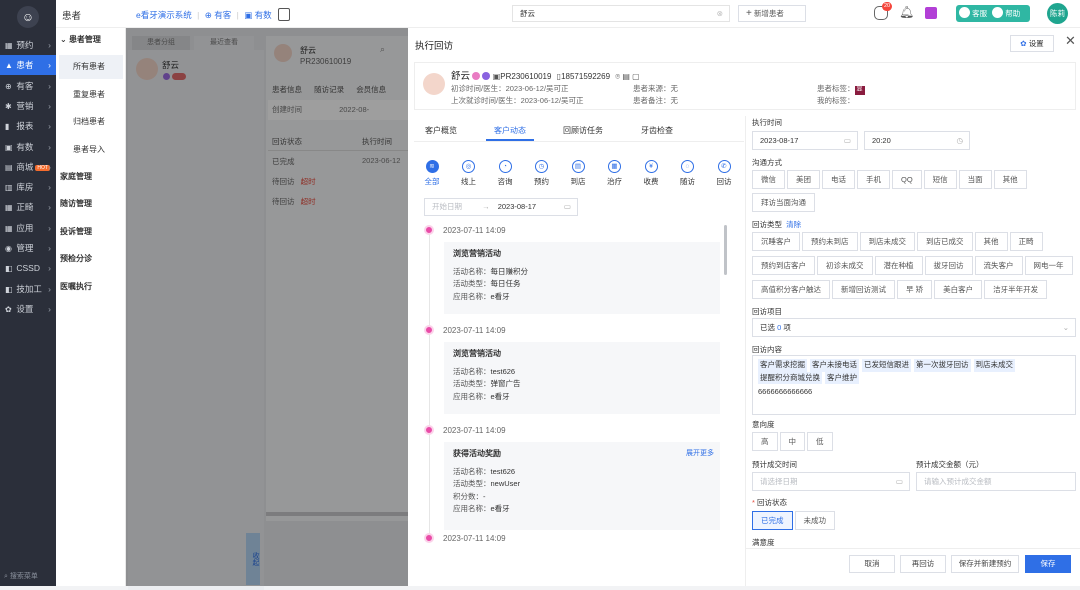  What do you see at coordinates (582, 378) in the screenshot?
I see `timeline-card: 浏览营销活动 活动名称：test626 活动类型：弹窗广告 应用名称：e看牙` at bounding box center [582, 378].